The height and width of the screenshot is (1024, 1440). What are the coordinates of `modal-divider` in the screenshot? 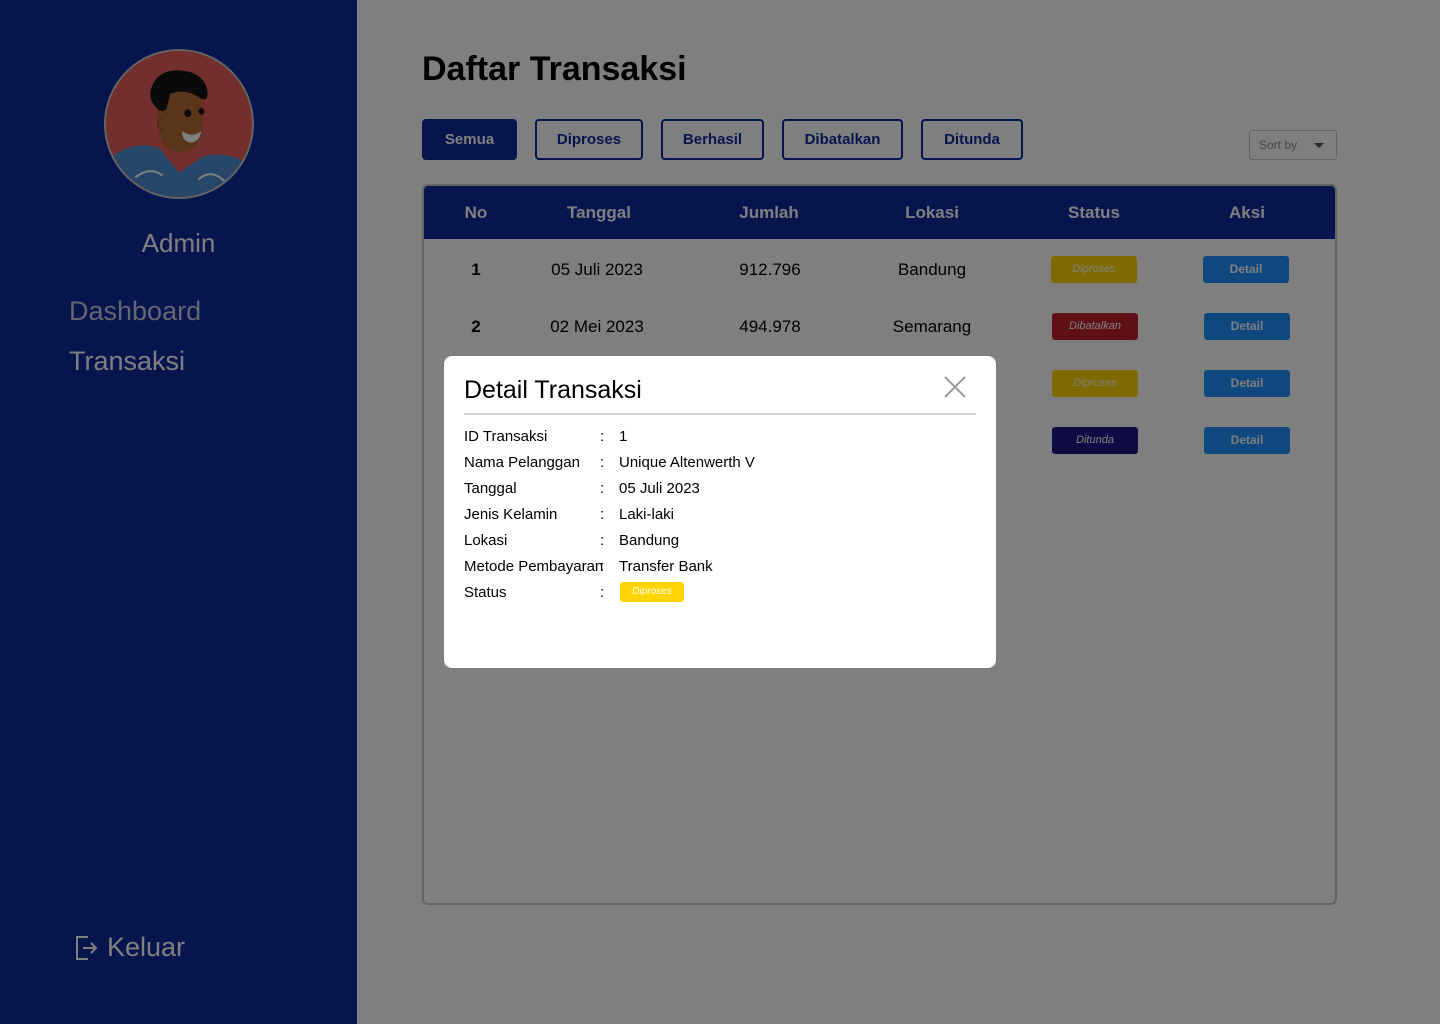 It's located at (720, 414).